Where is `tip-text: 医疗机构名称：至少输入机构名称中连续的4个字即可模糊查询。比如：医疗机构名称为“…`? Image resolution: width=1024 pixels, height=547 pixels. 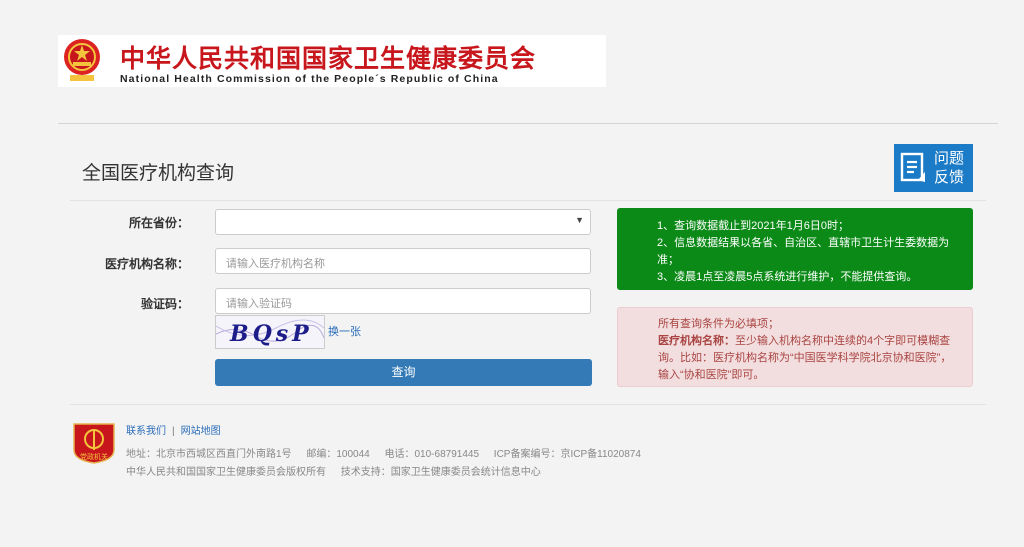
tip-text: 医疗机构名称：至少输入机构名称中连续的4个字即可模糊查询。比如：医疗机构名称为“… is located at coordinates (808, 358).